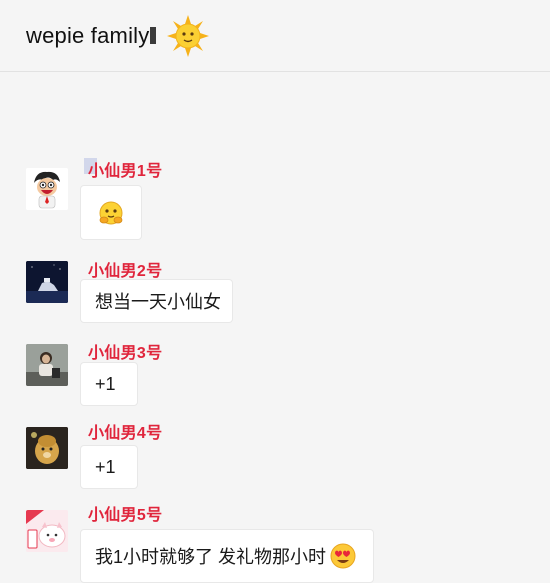 The width and height of the screenshot is (550, 583). I want to click on chat-header: wepie family, so click(275, 36).